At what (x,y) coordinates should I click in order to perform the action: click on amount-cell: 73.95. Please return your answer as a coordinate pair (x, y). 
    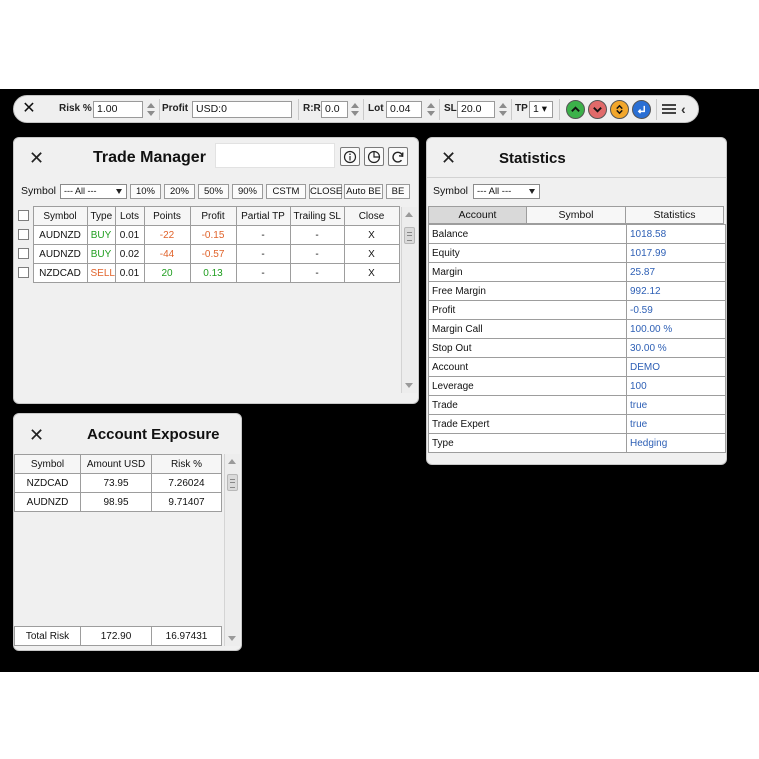
    Looking at the image, I should click on (116, 483).